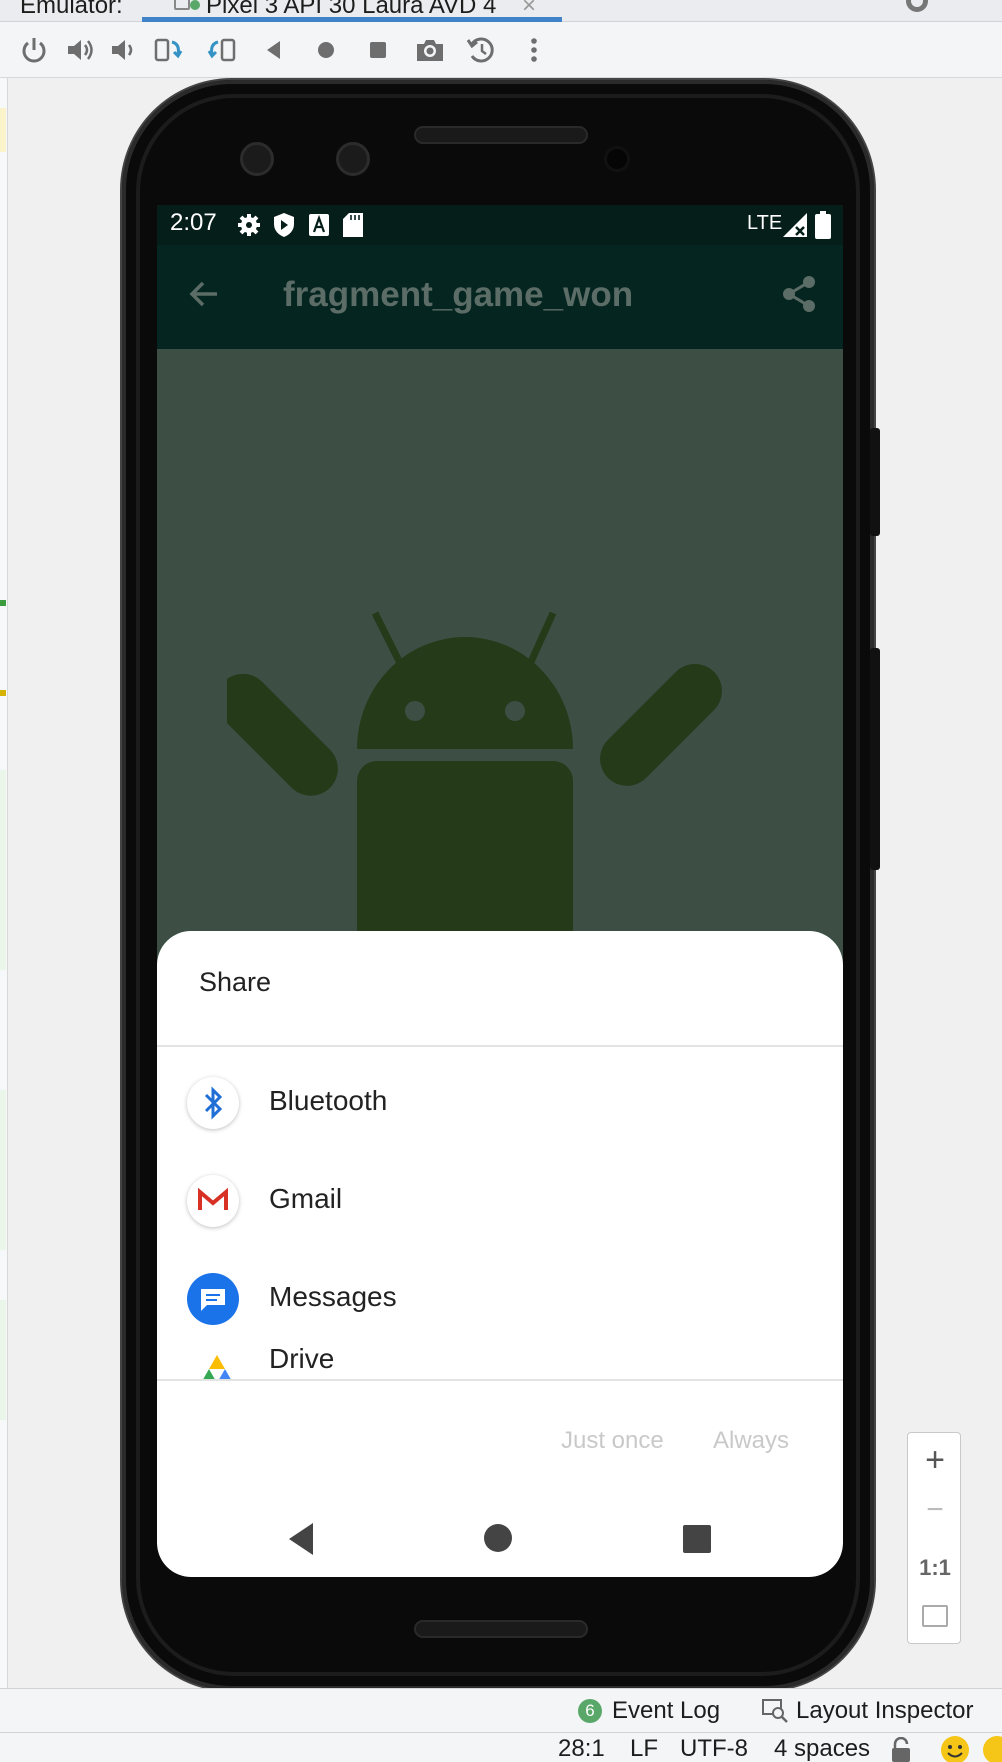 The image size is (1002, 1762). What do you see at coordinates (501, 11) in the screenshot?
I see `tab-bar: Emulator: Pixel 3 API 30 Laura AVD 4 ×` at bounding box center [501, 11].